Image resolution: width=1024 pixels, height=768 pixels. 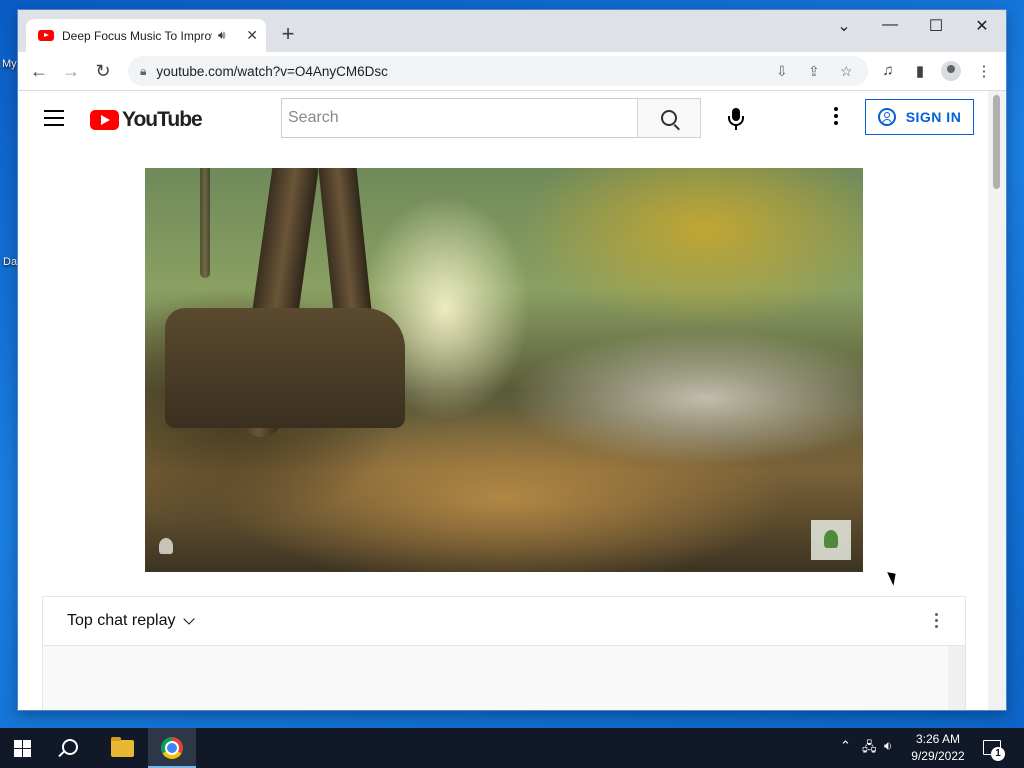 I want to click on network-icon: 🖧︎, so click(x=869, y=749).